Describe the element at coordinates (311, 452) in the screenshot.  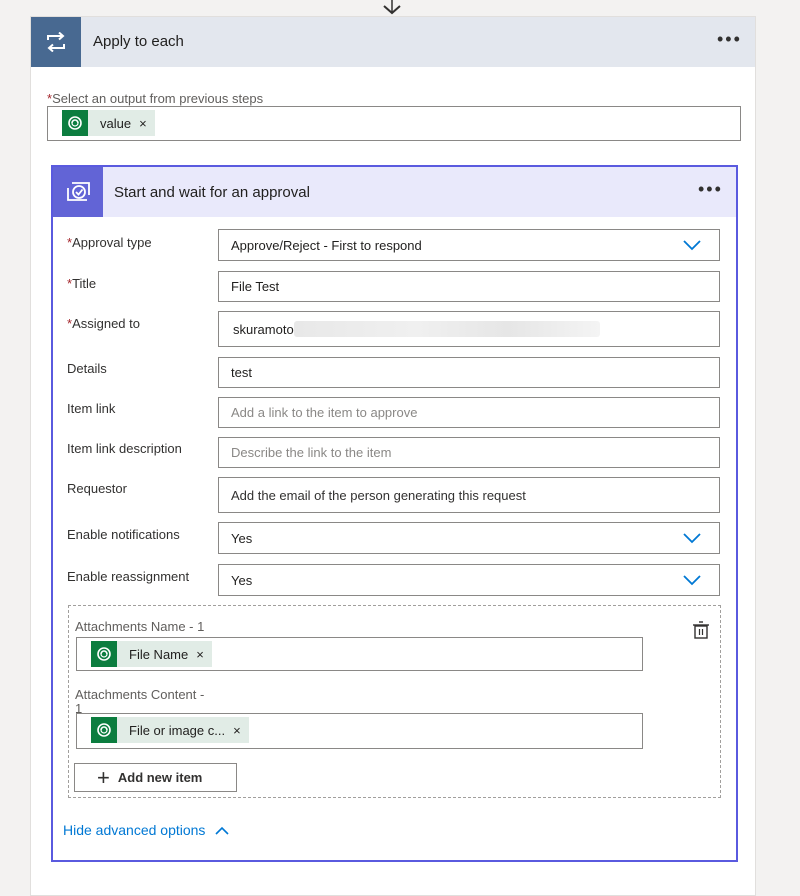
I see `item-link-description-placeholder: Describe the link to the item` at that location.